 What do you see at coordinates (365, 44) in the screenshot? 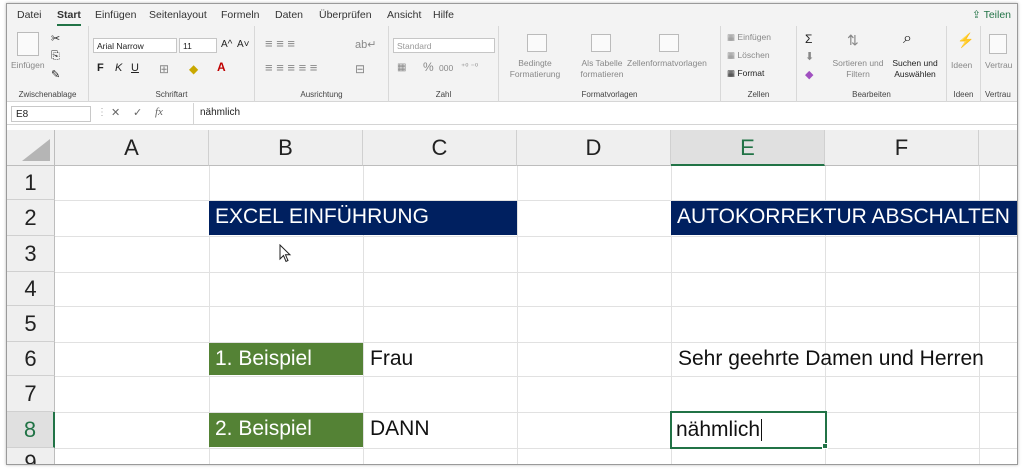
I see `wrap-text-icon: ab↵` at bounding box center [365, 44].